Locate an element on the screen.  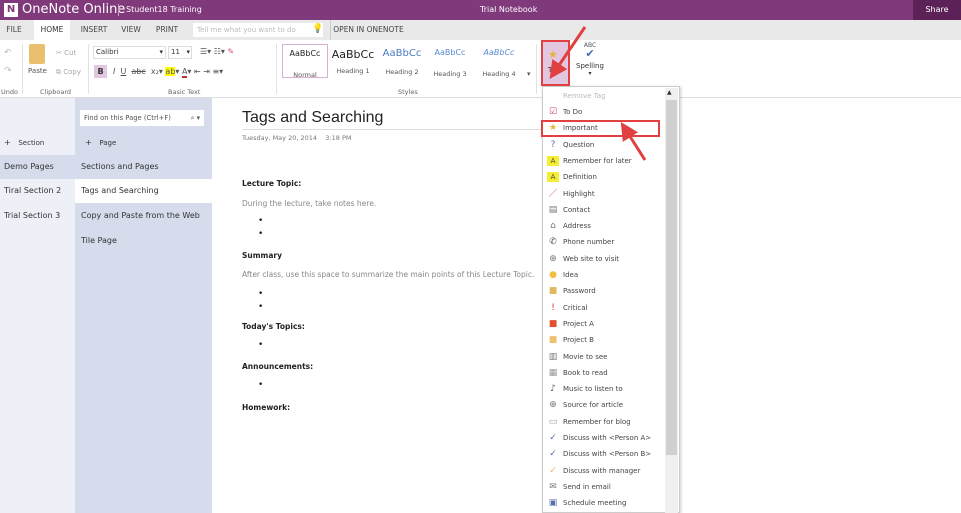
arrow-to-tag is located at coordinates (568, 52).